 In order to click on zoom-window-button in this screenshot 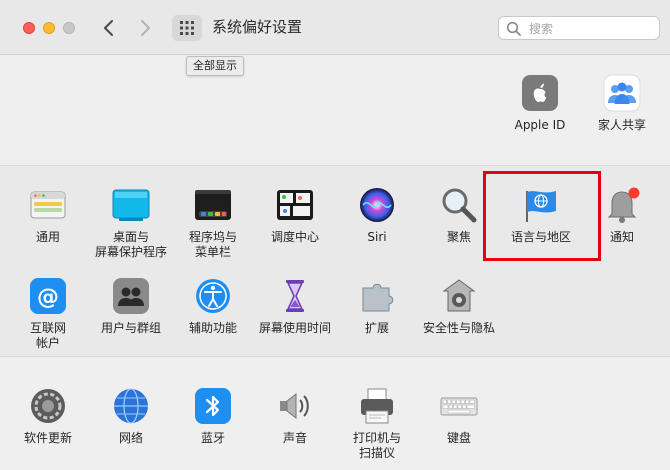, I will do `click(69, 28)`.